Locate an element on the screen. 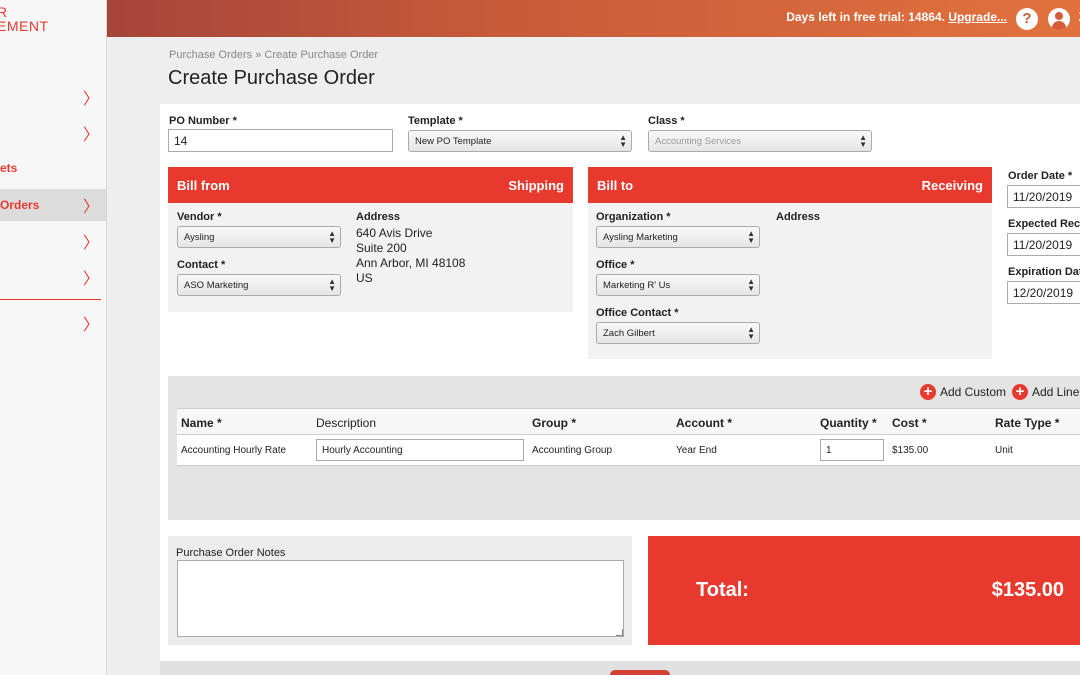 Image resolution: width=1080 pixels, height=675 pixels. add-custom-label: Add Custom is located at coordinates (973, 392).